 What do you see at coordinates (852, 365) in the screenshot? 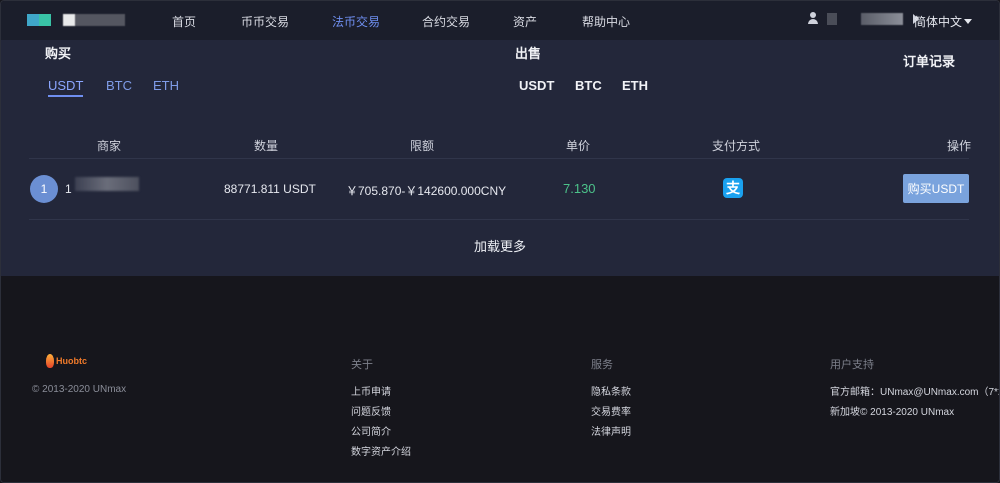
I see `footer-support-title: 用户支持` at bounding box center [852, 365].